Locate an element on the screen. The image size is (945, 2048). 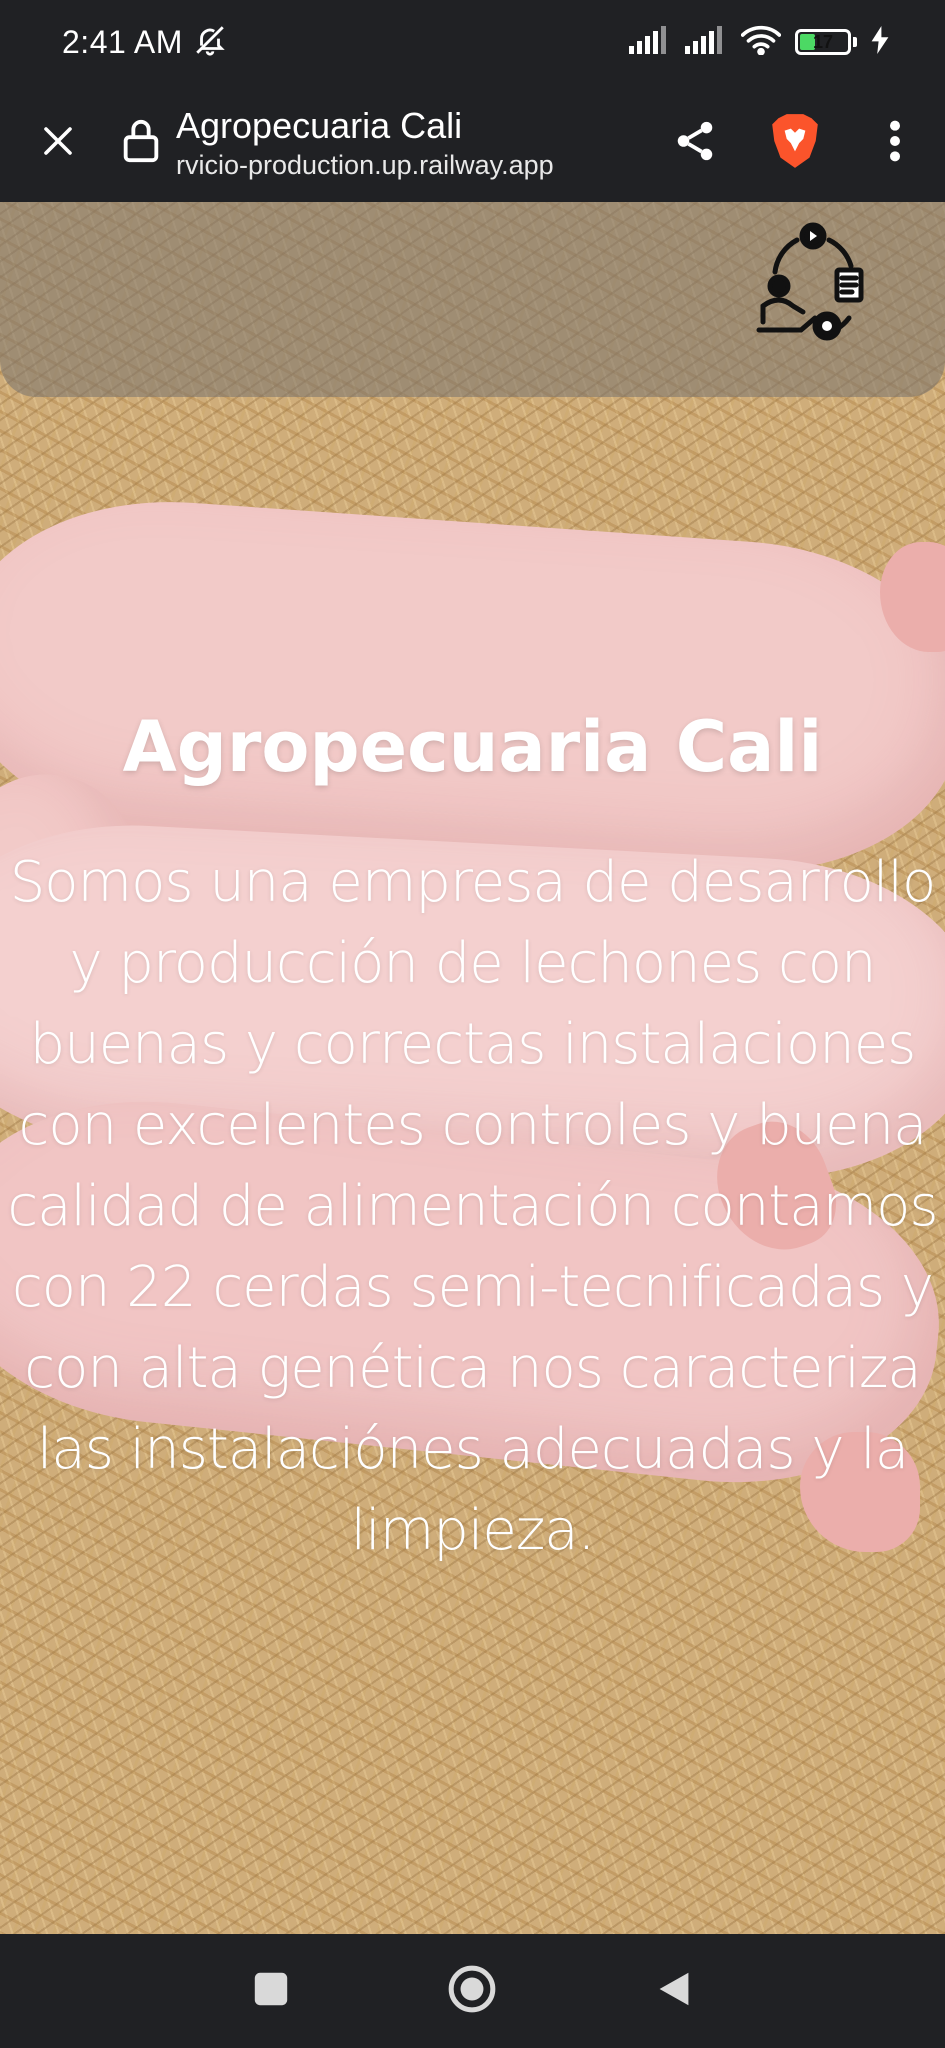
page-title: Agropecuaria Cali is located at coordinates (319, 125).